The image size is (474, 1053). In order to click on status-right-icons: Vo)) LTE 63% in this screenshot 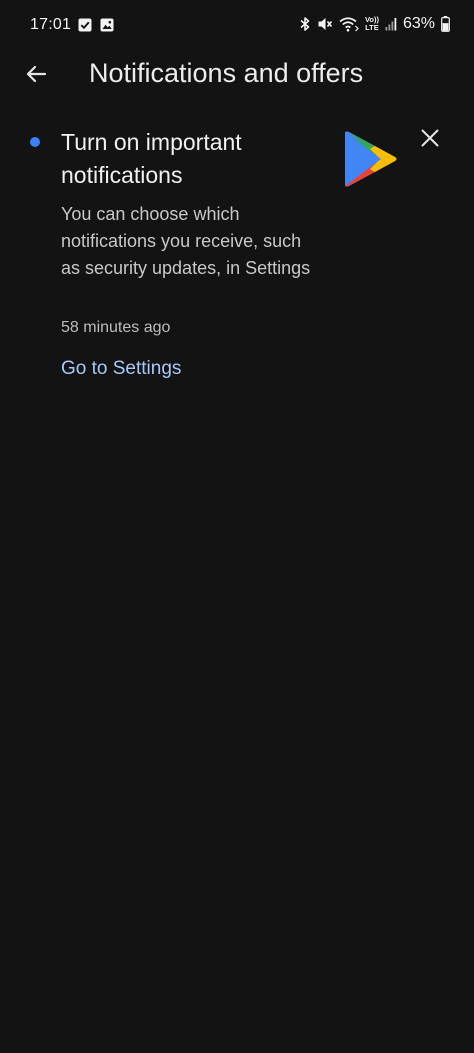, I will do `click(374, 24)`.